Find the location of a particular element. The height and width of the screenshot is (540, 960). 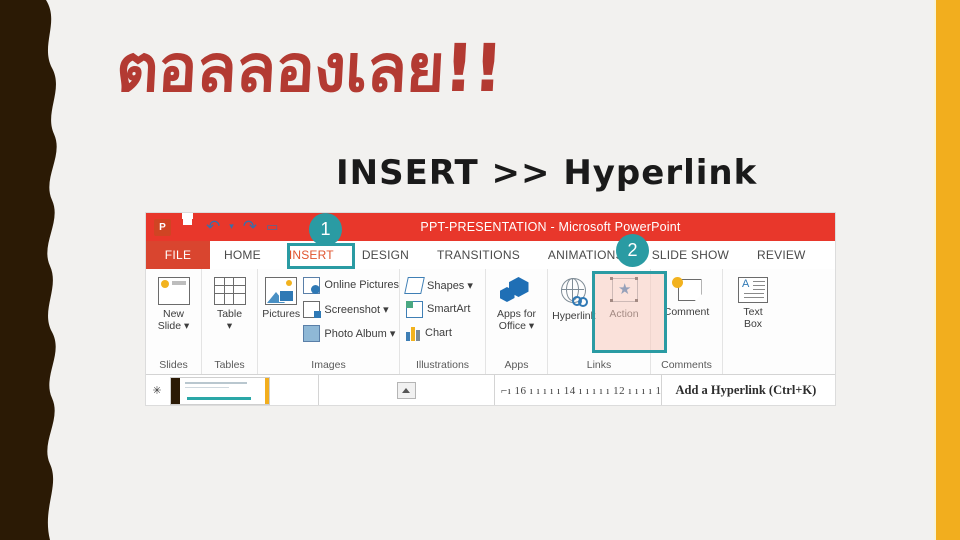

slide-thumbnail is located at coordinates (220, 390).